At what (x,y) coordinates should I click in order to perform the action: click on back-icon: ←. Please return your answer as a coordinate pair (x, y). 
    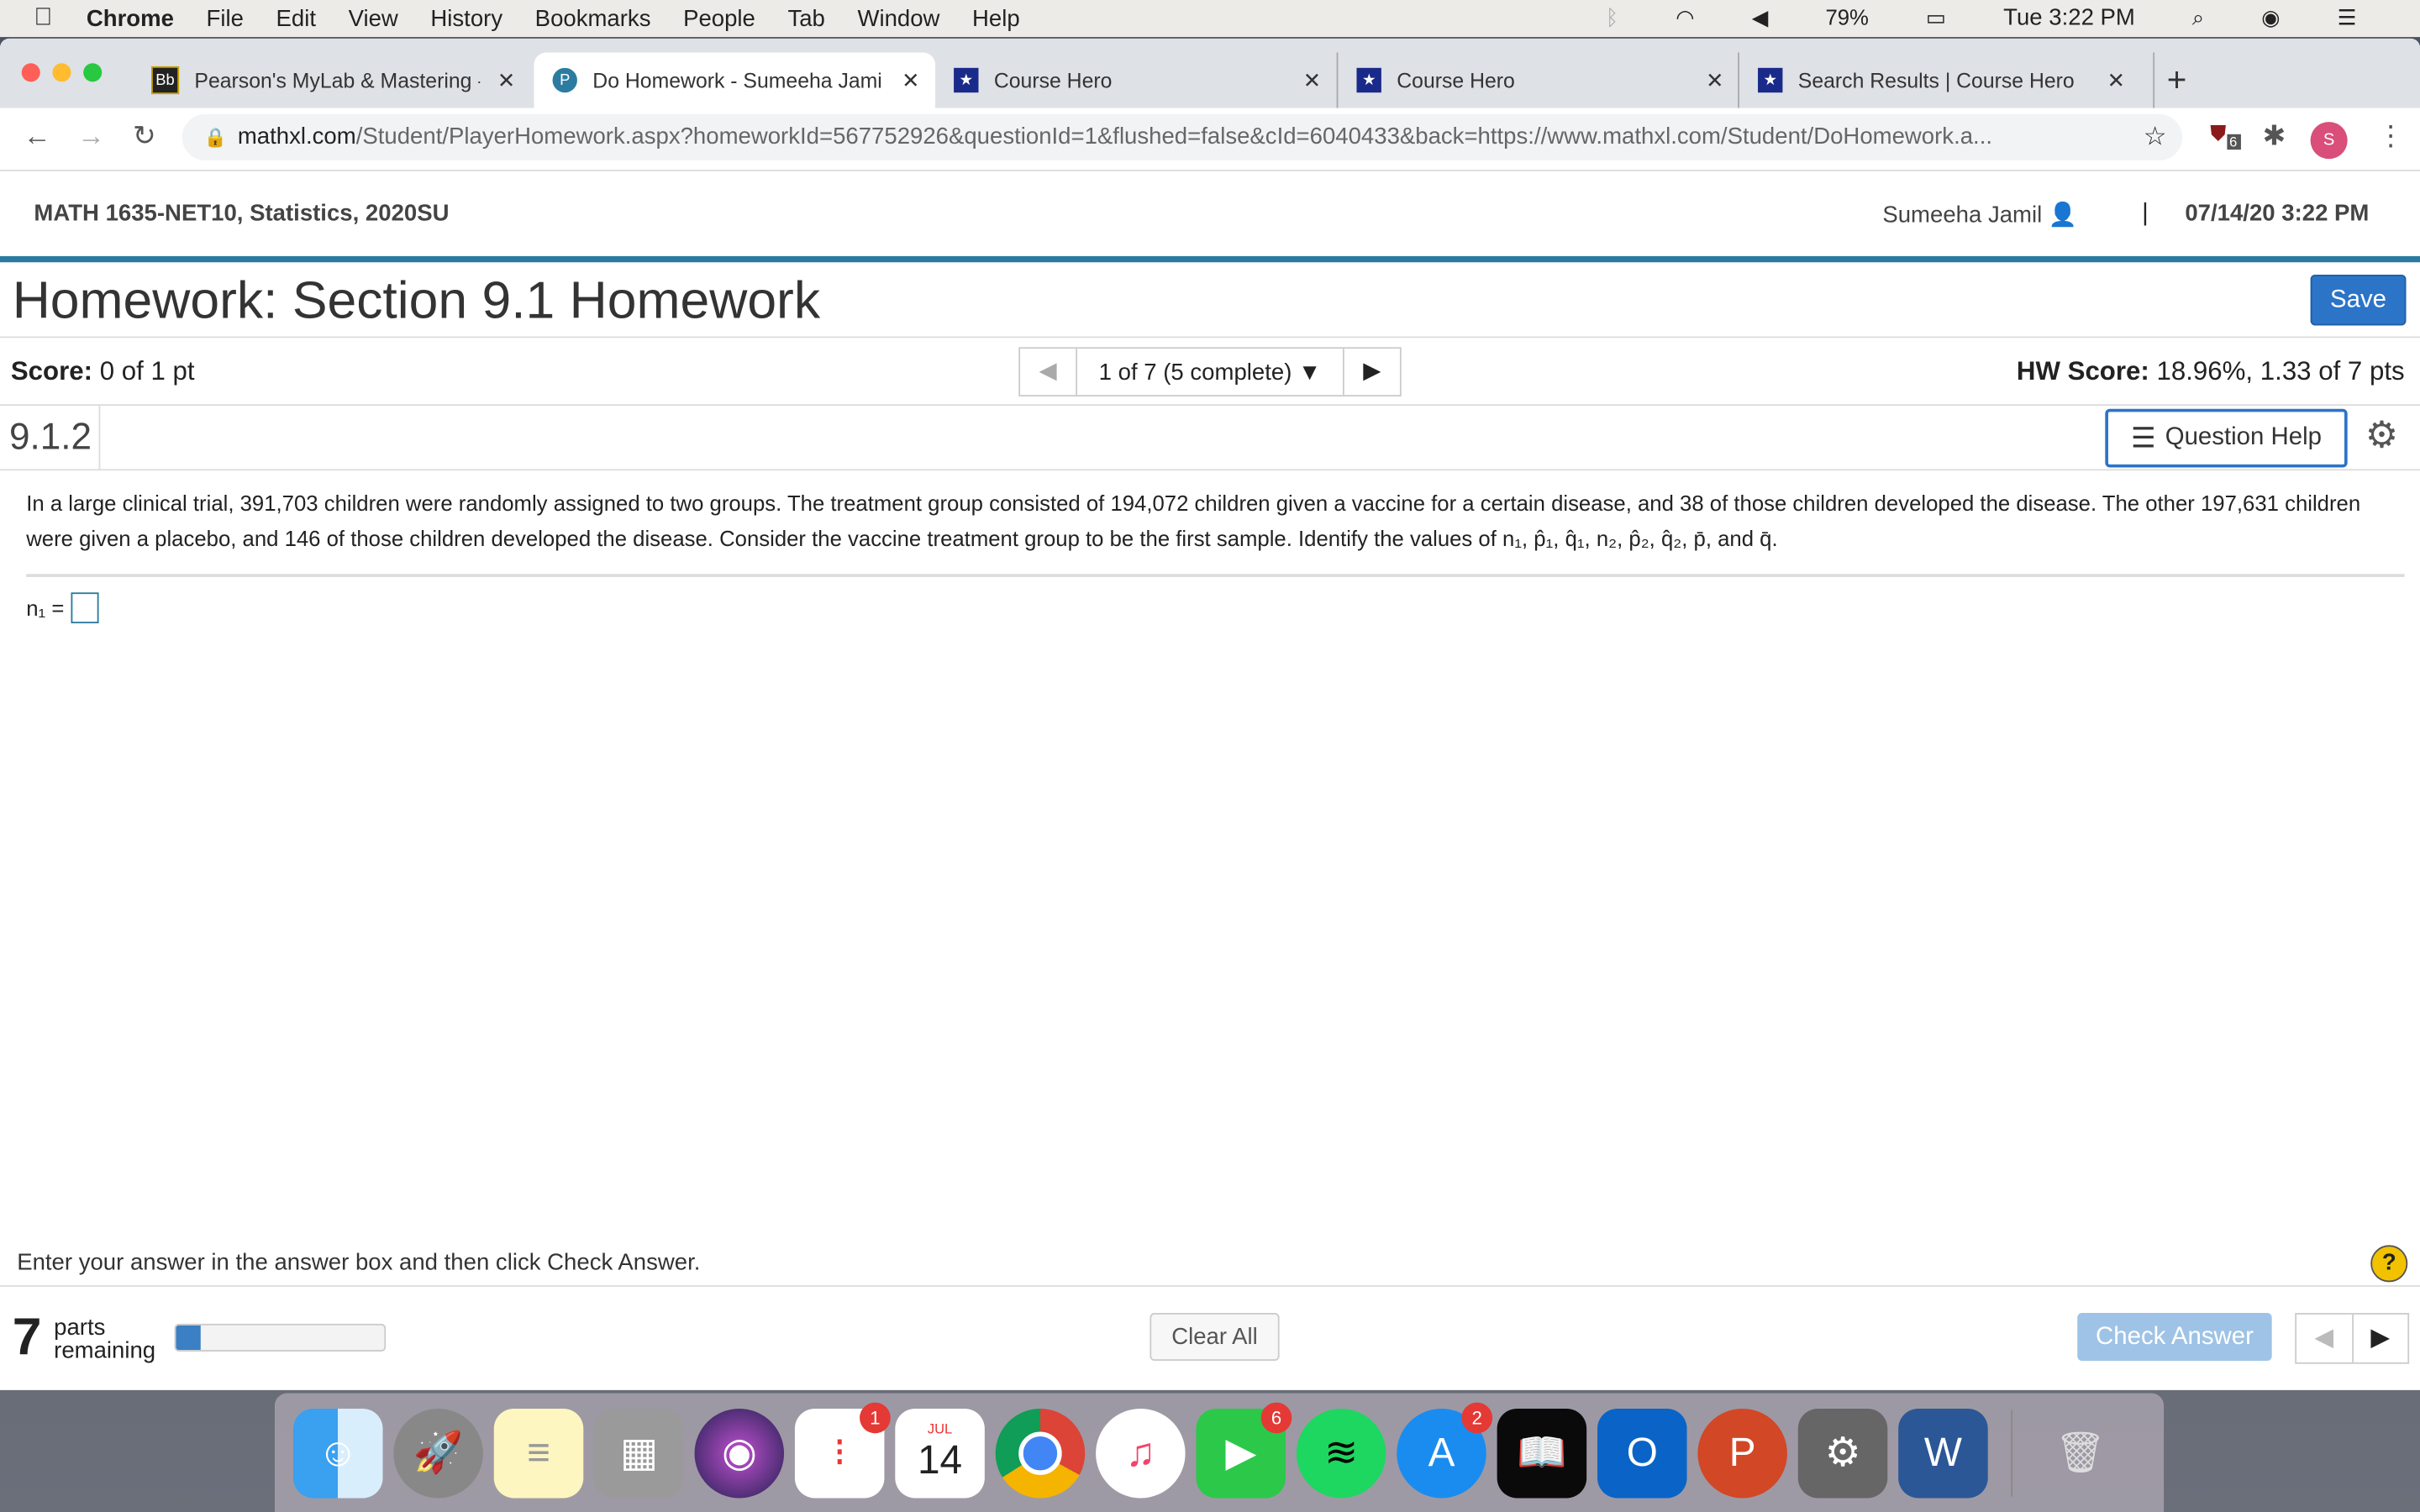
    Looking at the image, I should click on (37, 136).